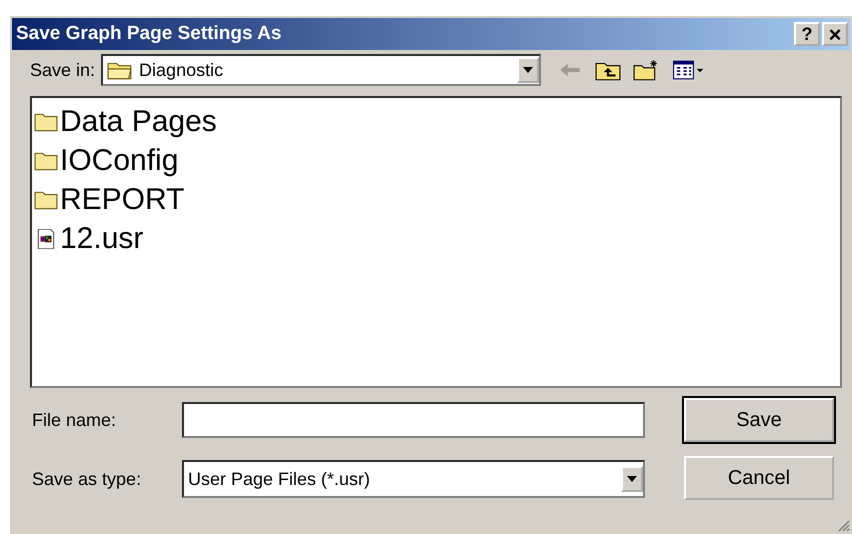 This screenshot has height=534, width=852. Describe the element at coordinates (437, 121) in the screenshot. I see `file-list-item: Data Pages` at that location.